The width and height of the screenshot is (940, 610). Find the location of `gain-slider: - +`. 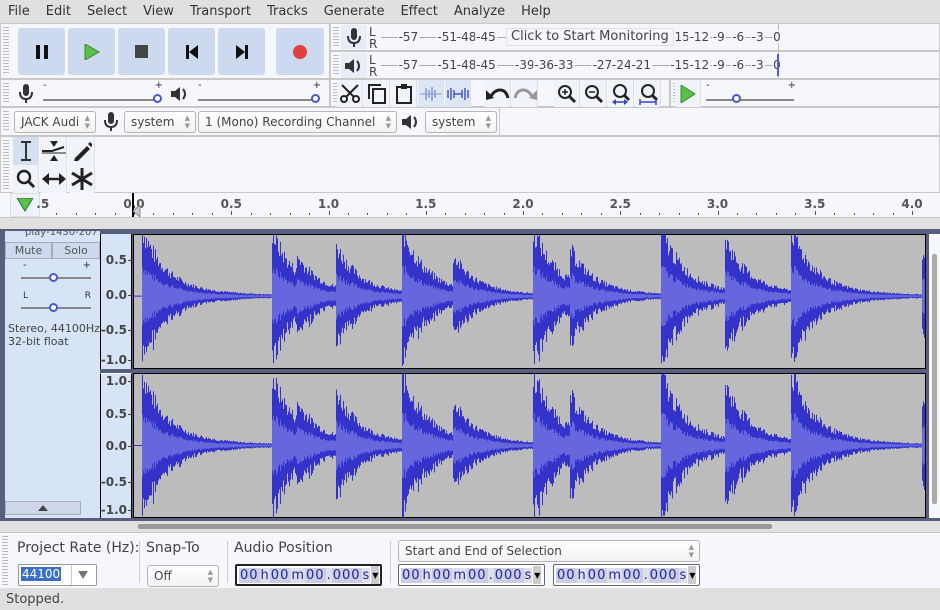

gain-slider: - + is located at coordinates (55, 273).